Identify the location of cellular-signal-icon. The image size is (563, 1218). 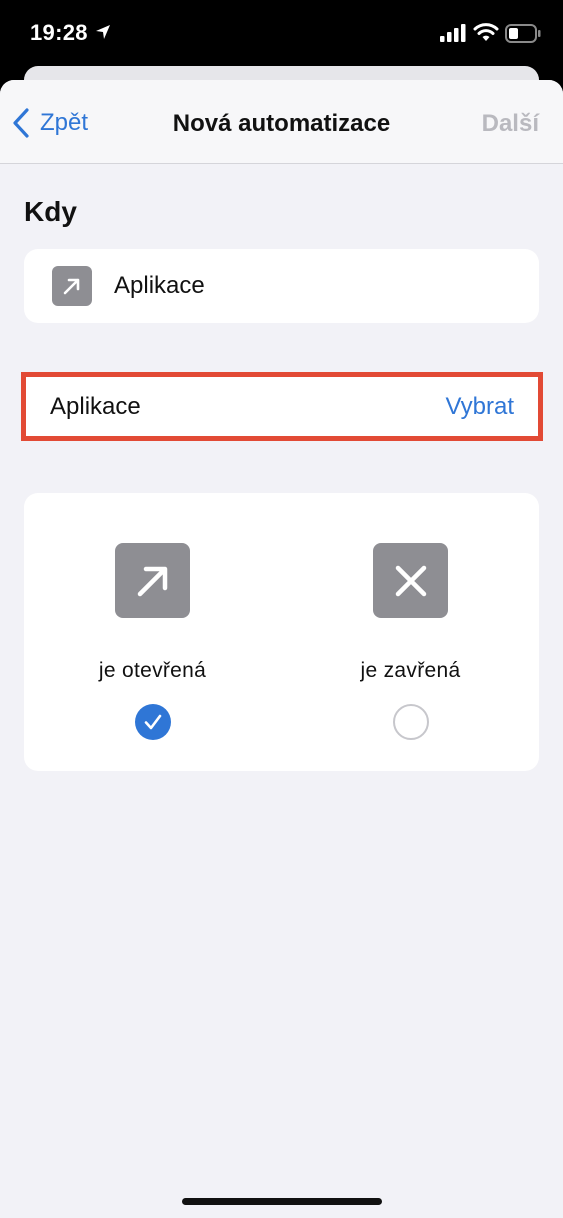
(453, 33).